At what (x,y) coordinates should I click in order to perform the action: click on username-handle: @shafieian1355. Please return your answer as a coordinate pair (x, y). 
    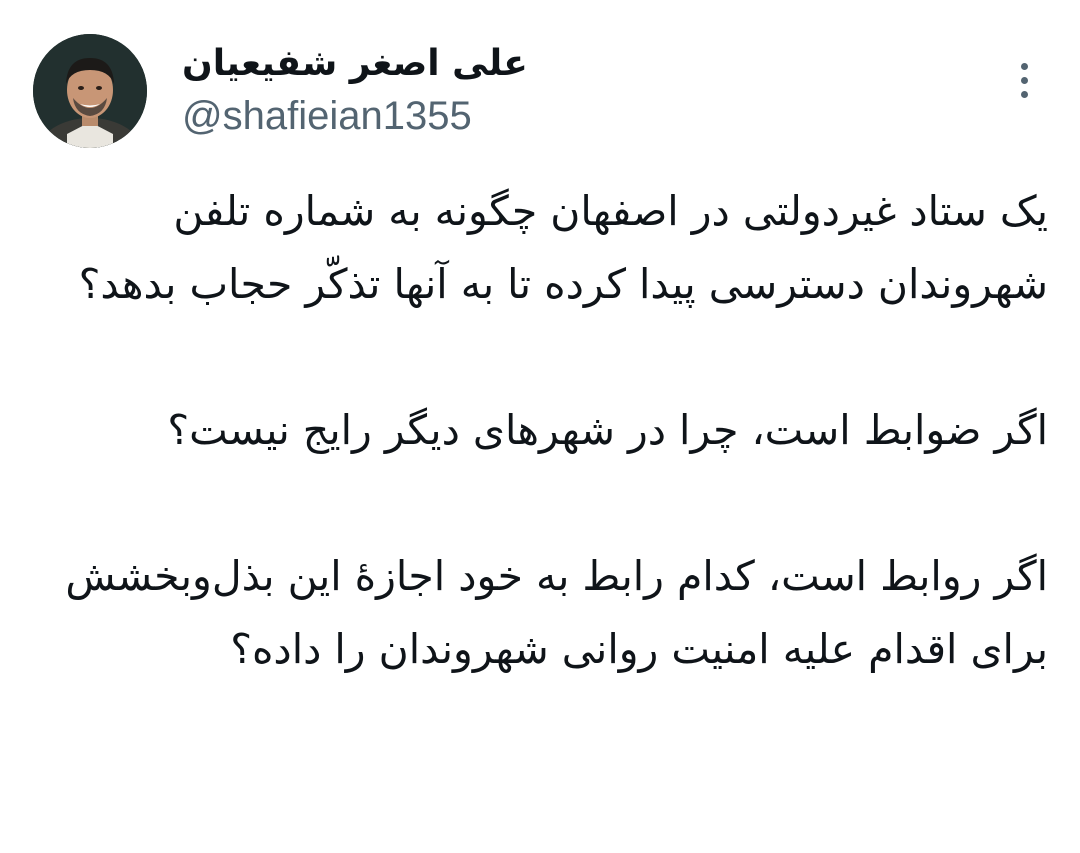
    Looking at the image, I should click on (355, 116).